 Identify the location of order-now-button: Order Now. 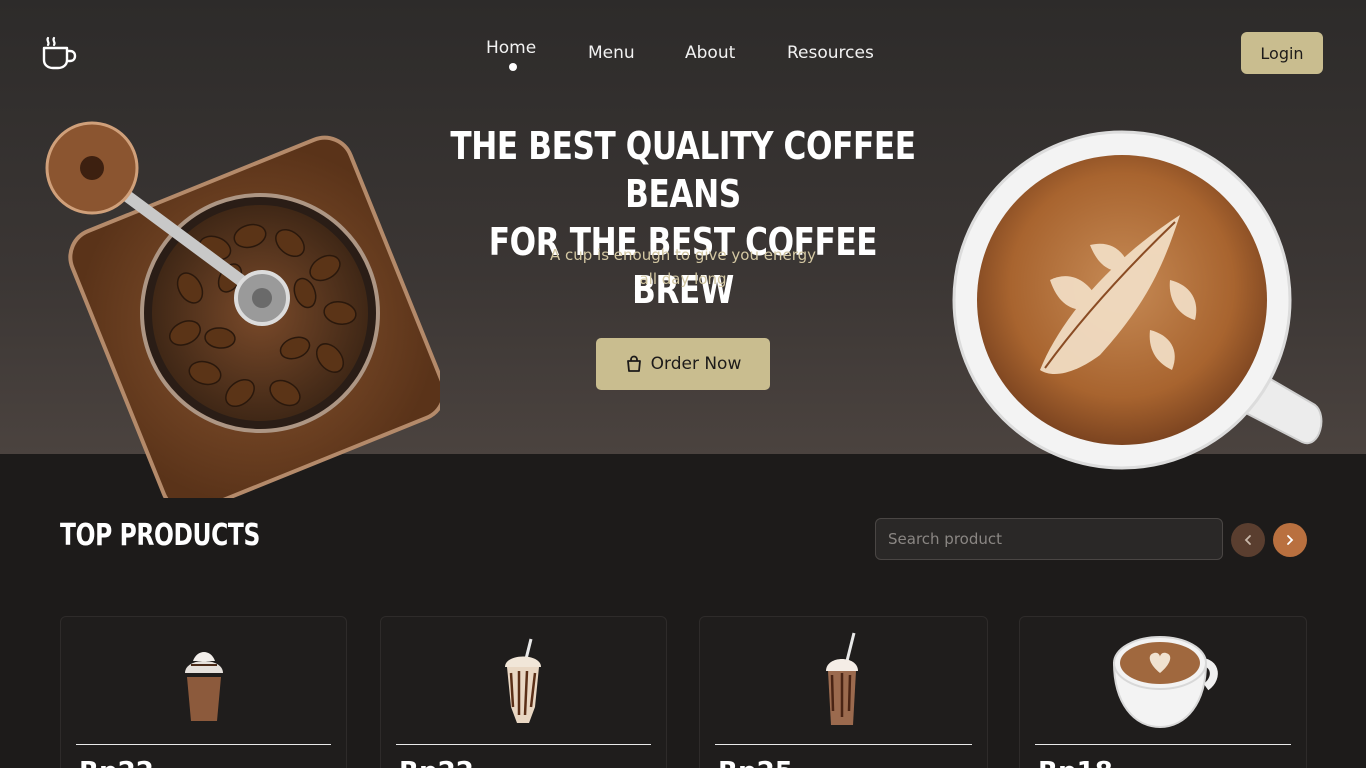
(683, 364).